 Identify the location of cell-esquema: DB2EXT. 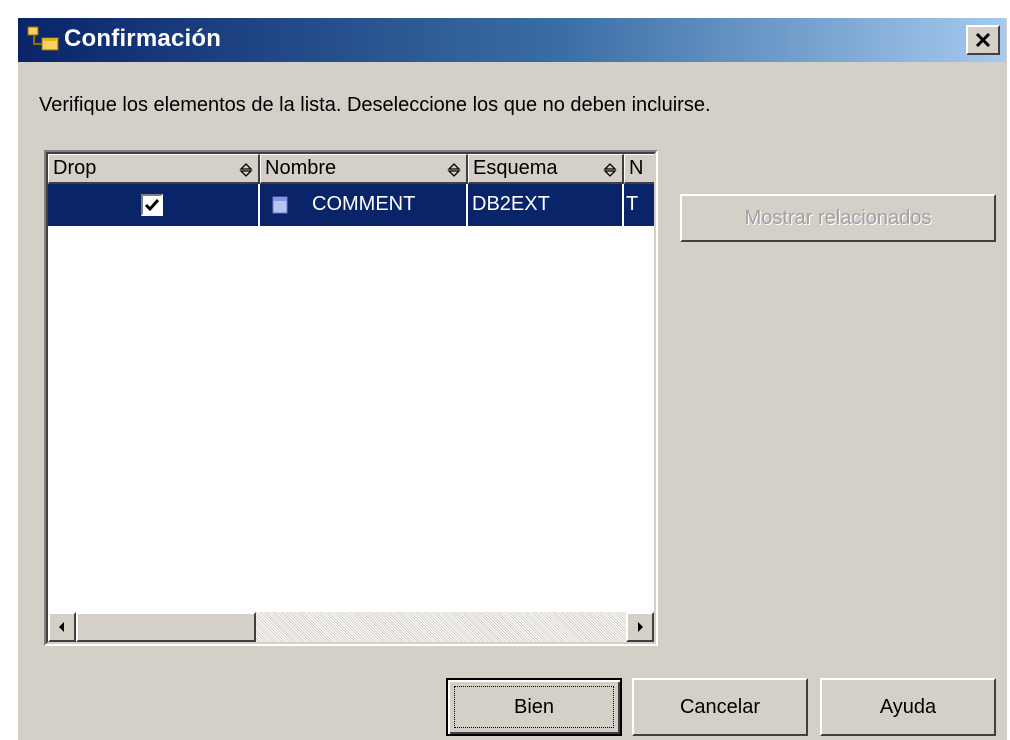
(546, 205).